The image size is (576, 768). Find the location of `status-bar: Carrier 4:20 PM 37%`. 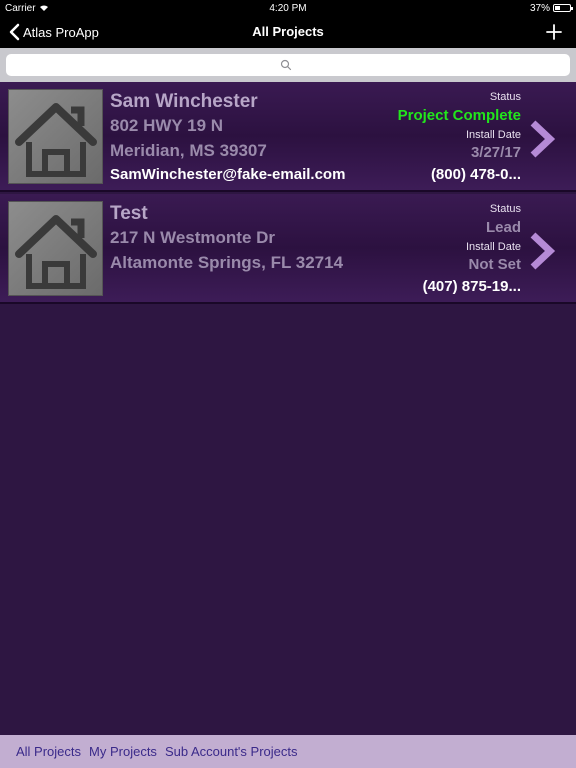

status-bar: Carrier 4:20 PM 37% is located at coordinates (288, 8).